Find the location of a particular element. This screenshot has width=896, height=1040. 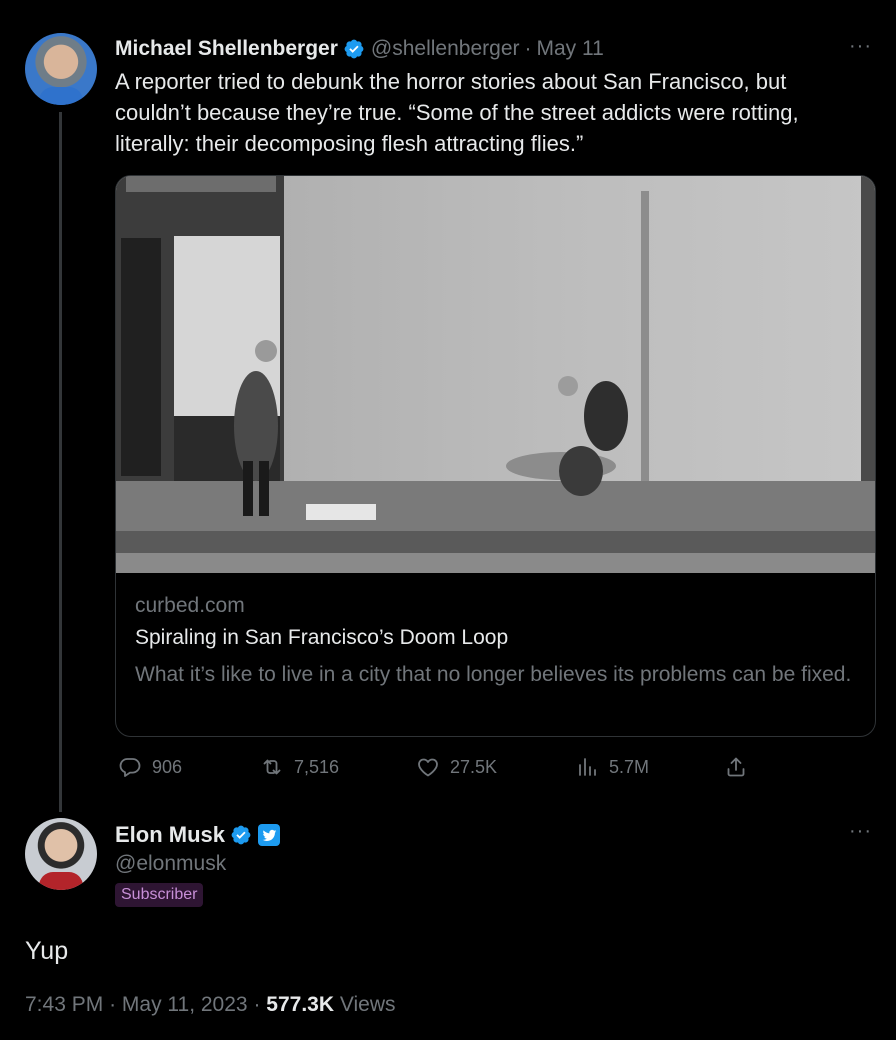

share-icon is located at coordinates (736, 767).